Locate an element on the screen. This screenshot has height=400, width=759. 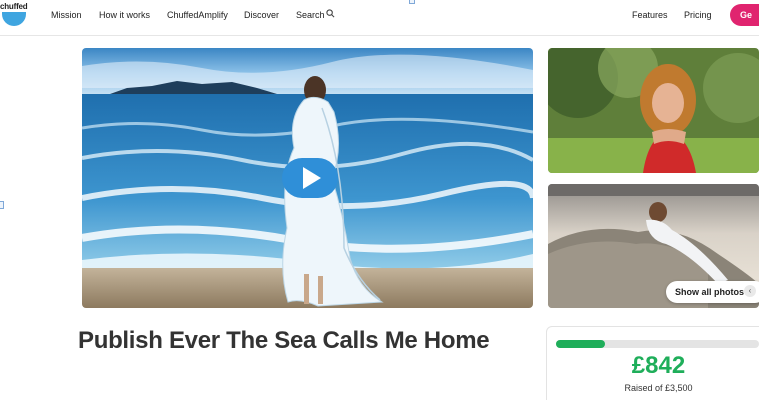
funding-progress-bar is located at coordinates (657, 344).